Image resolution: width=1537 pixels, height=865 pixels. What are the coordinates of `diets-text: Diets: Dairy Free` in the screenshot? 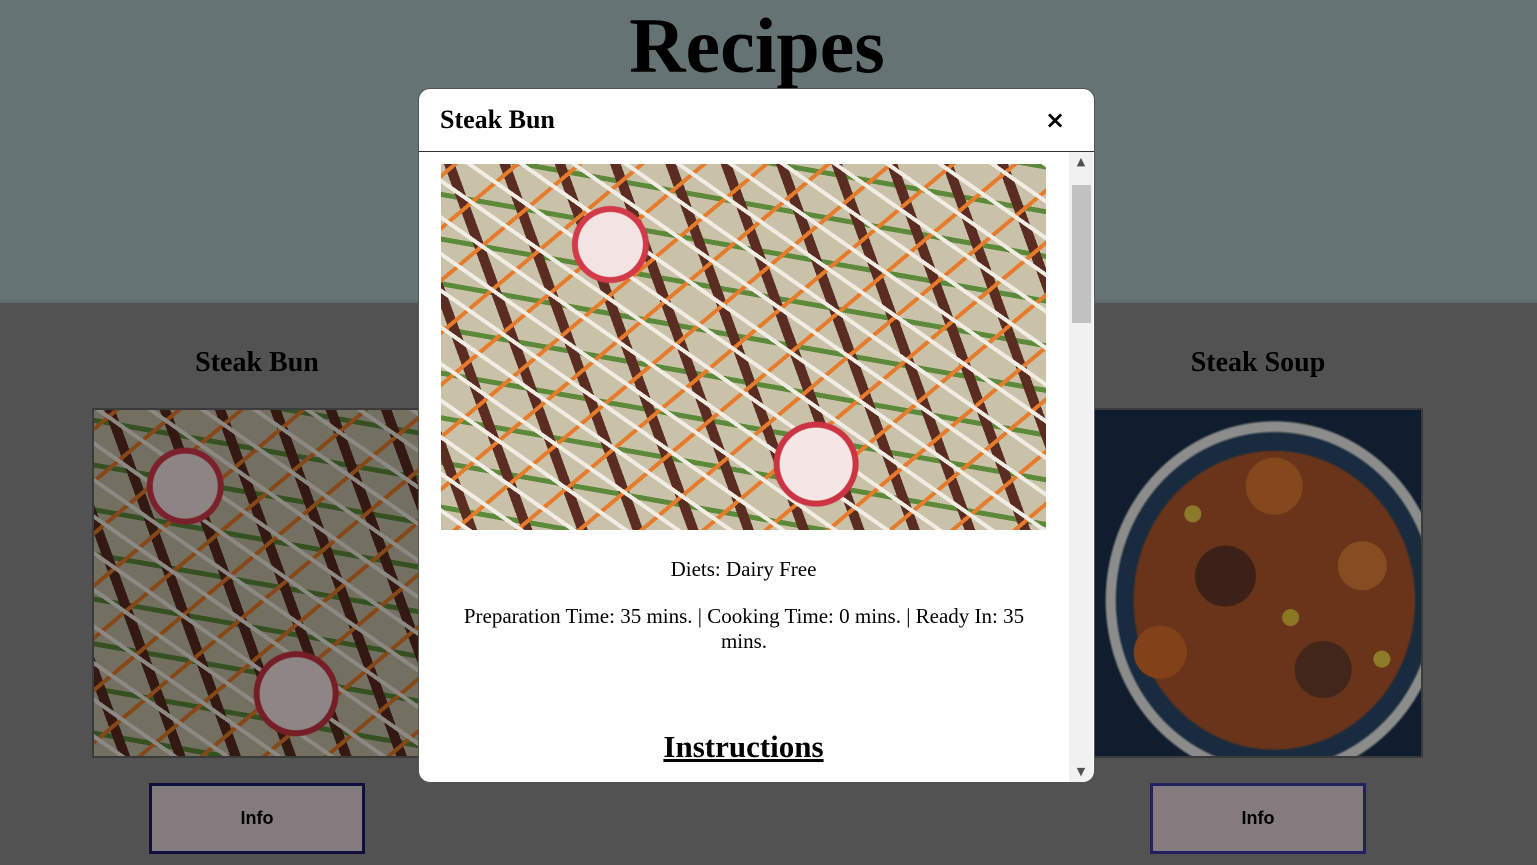 It's located at (743, 569).